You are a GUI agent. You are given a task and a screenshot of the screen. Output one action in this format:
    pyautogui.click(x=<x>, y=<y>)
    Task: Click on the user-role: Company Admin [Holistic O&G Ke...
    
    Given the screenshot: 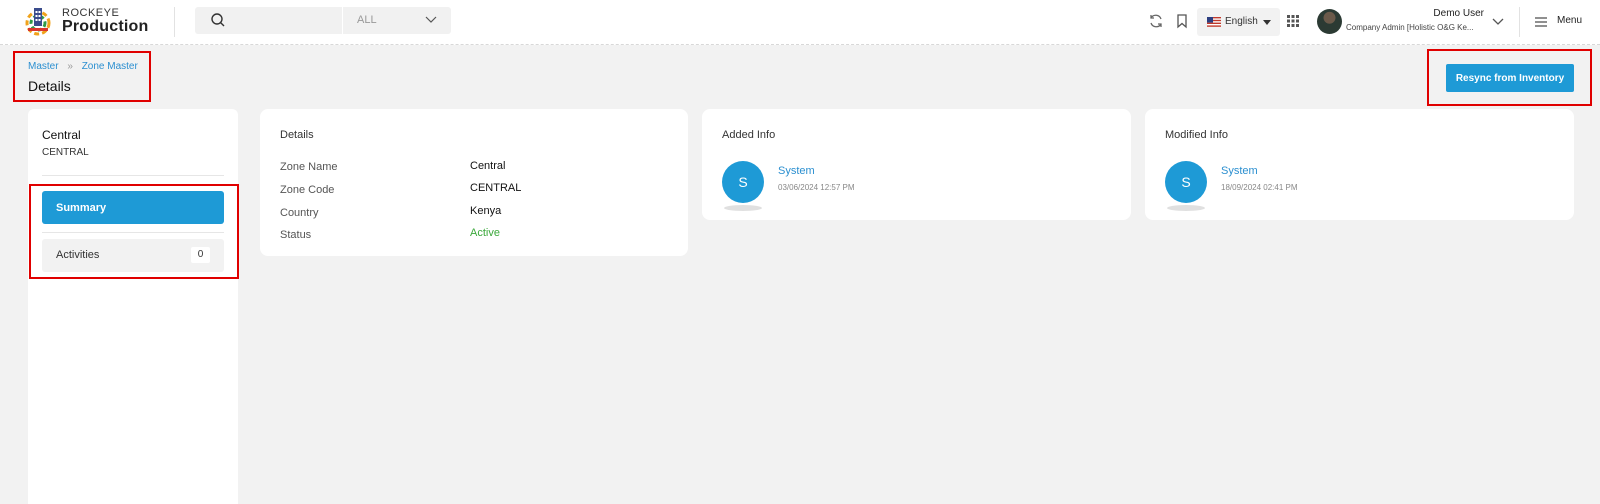 What is the action you would take?
    pyautogui.click(x=1415, y=27)
    